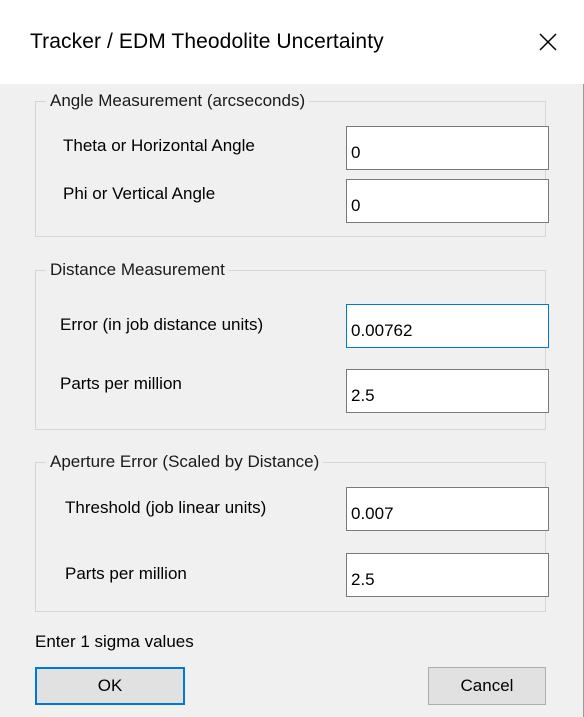  I want to click on distance-error-input, so click(447, 326).